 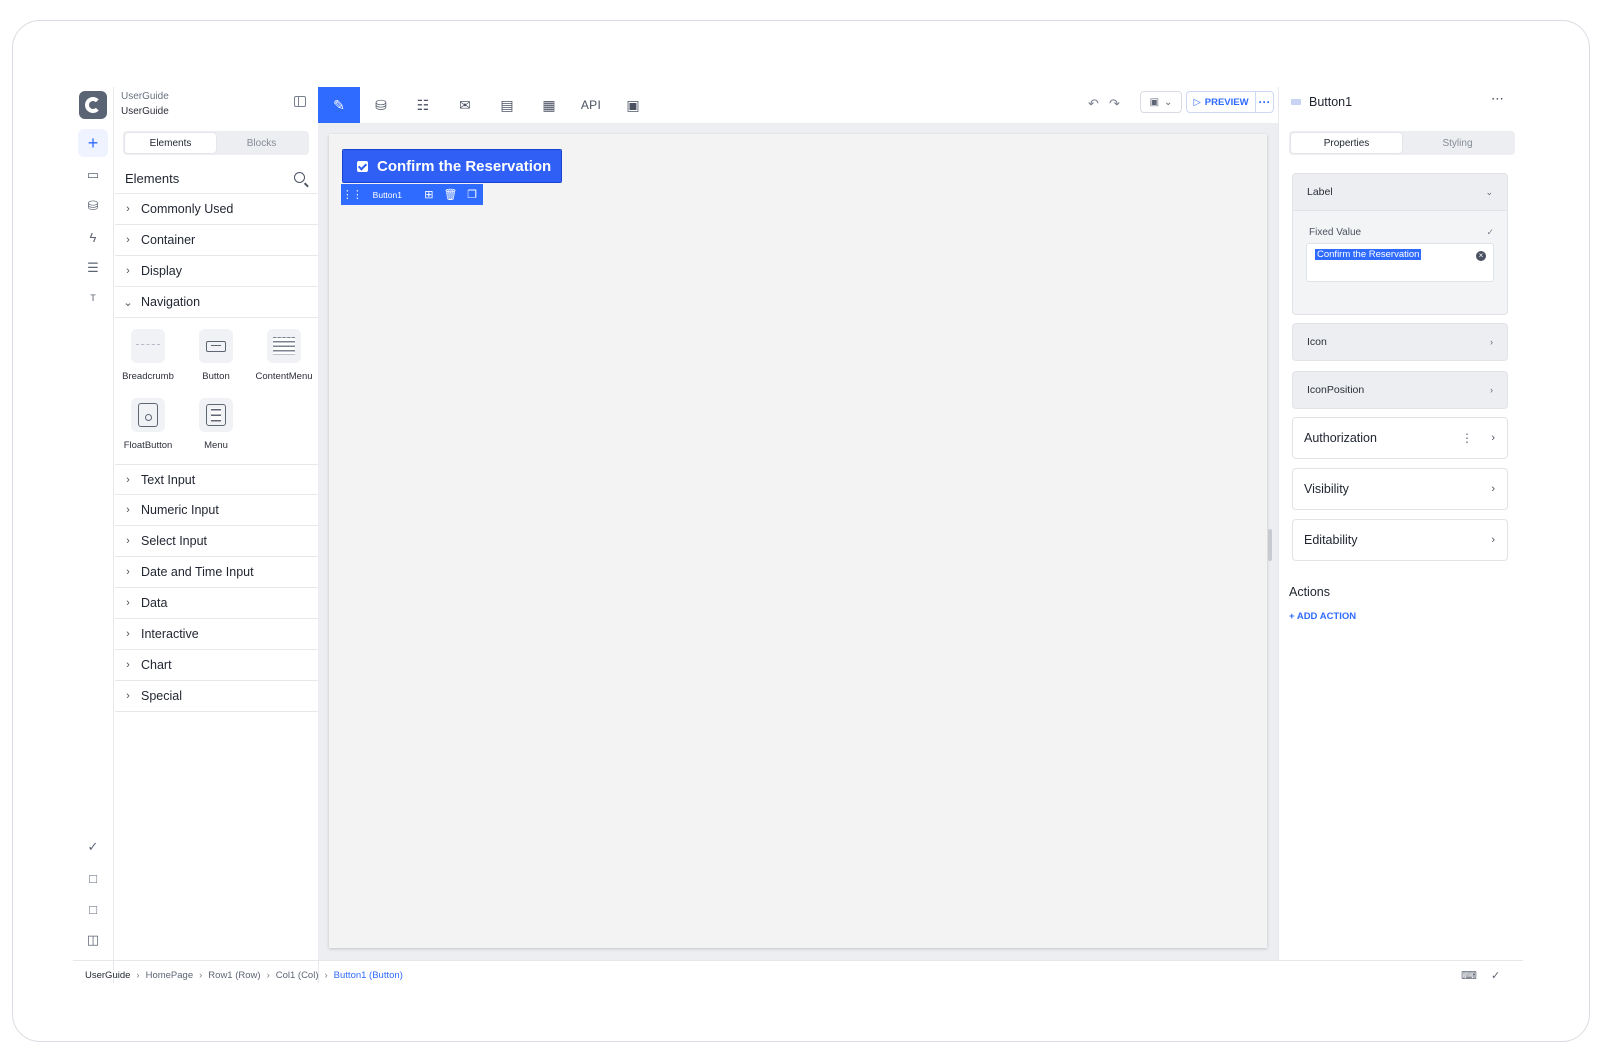 I want to click on selected-component-title: Button1, so click(x=1331, y=102).